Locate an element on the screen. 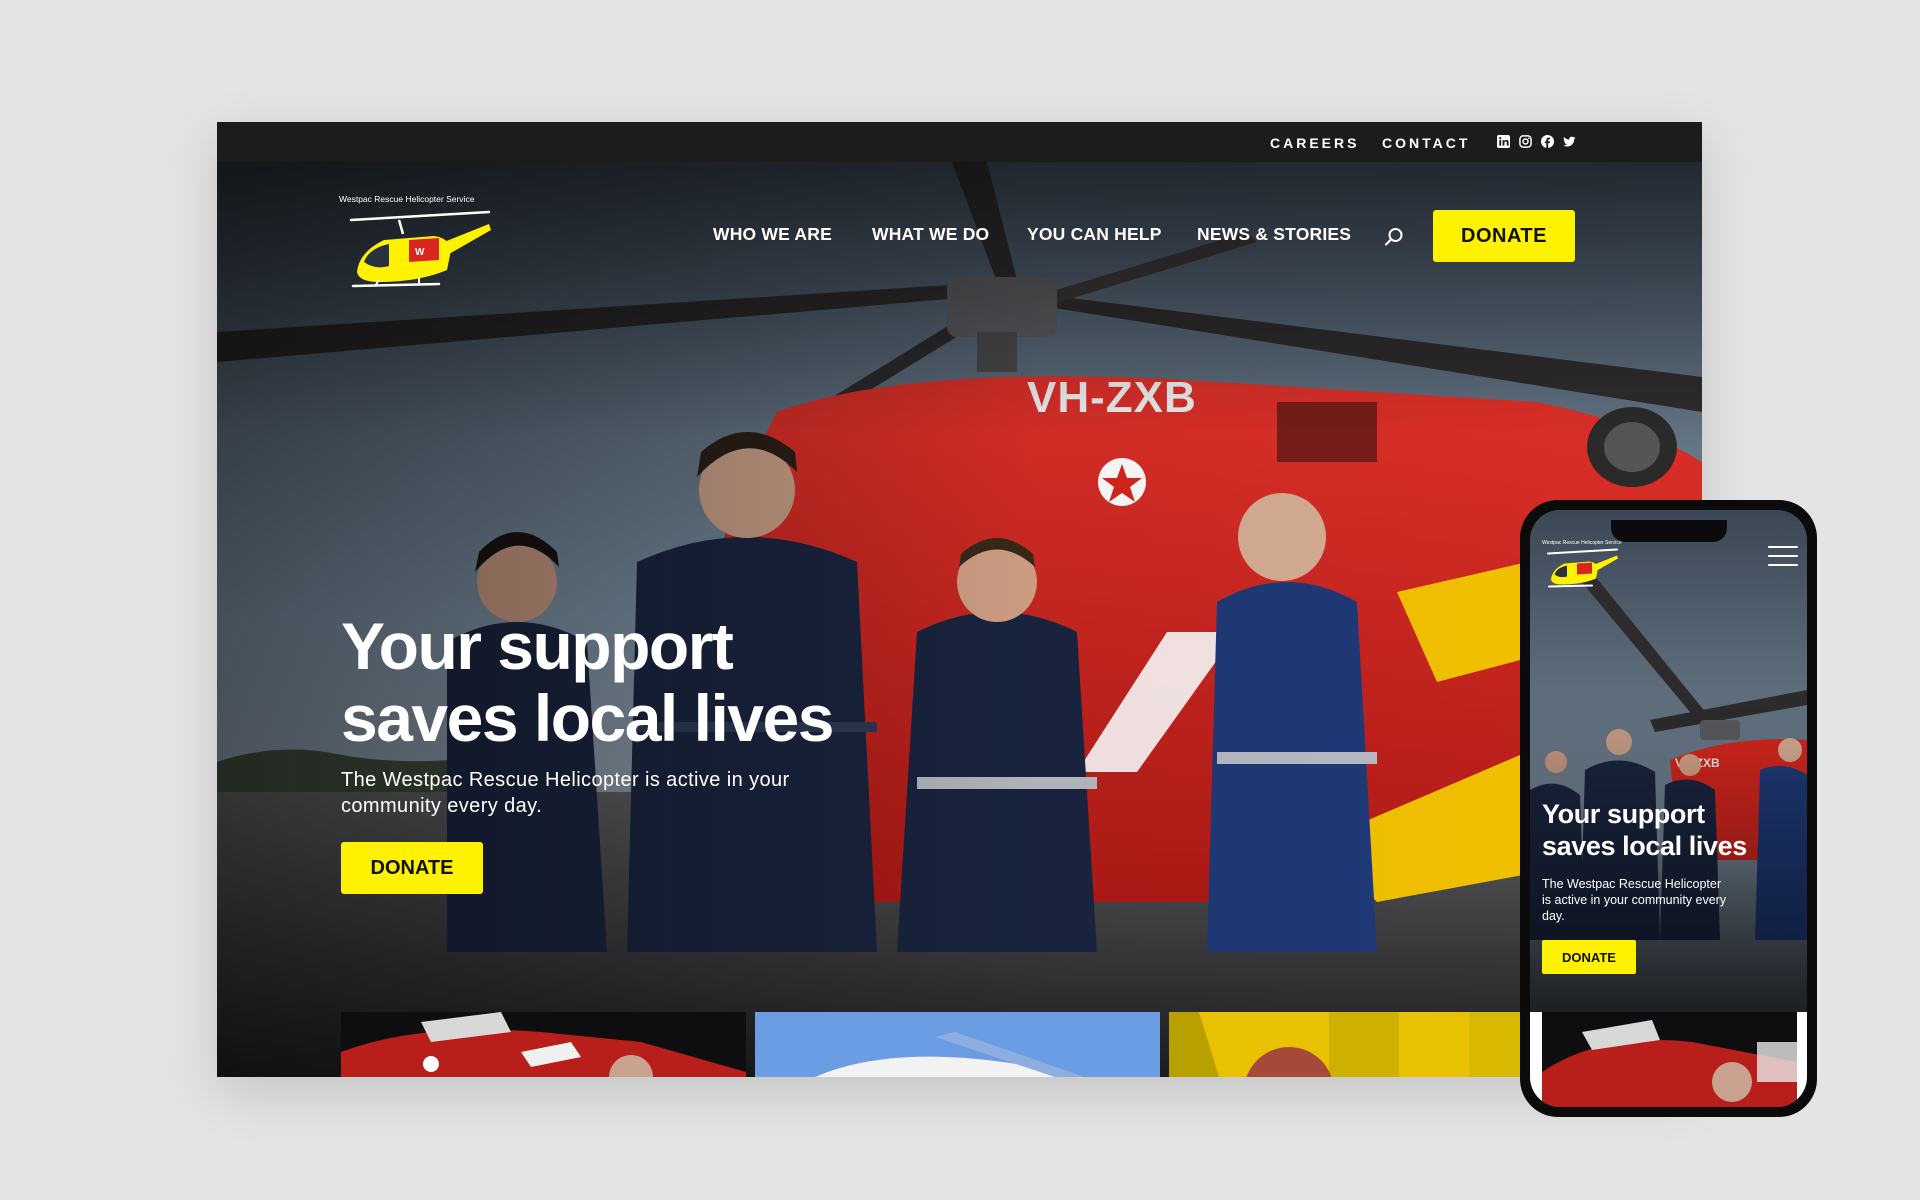 The height and width of the screenshot is (1200, 1920). mobile-mockup: VH-ZXB Westpac Rescue Helicopter Service is located at coordinates (1668, 808).